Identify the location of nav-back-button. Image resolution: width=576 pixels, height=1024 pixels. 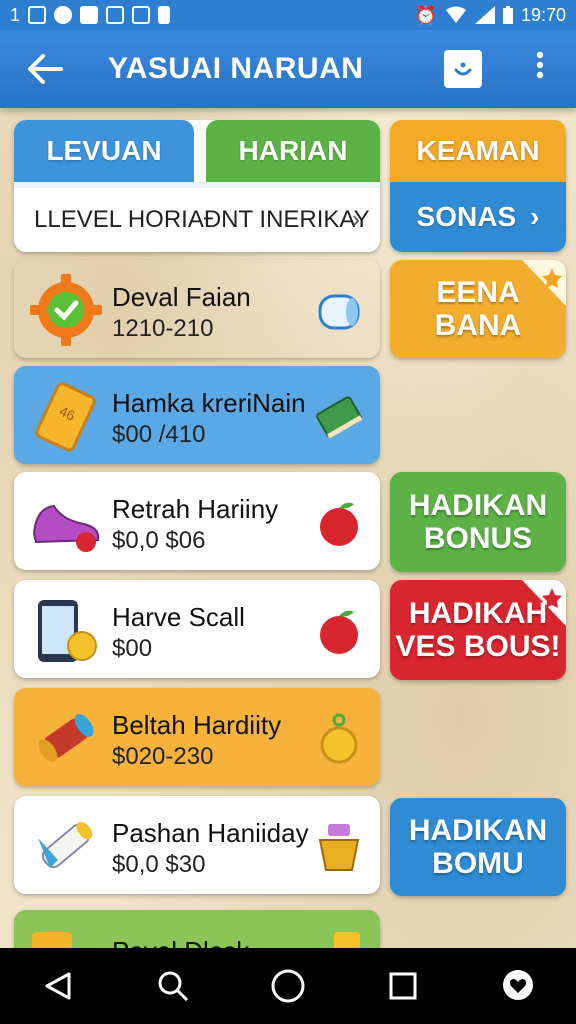
(58, 986).